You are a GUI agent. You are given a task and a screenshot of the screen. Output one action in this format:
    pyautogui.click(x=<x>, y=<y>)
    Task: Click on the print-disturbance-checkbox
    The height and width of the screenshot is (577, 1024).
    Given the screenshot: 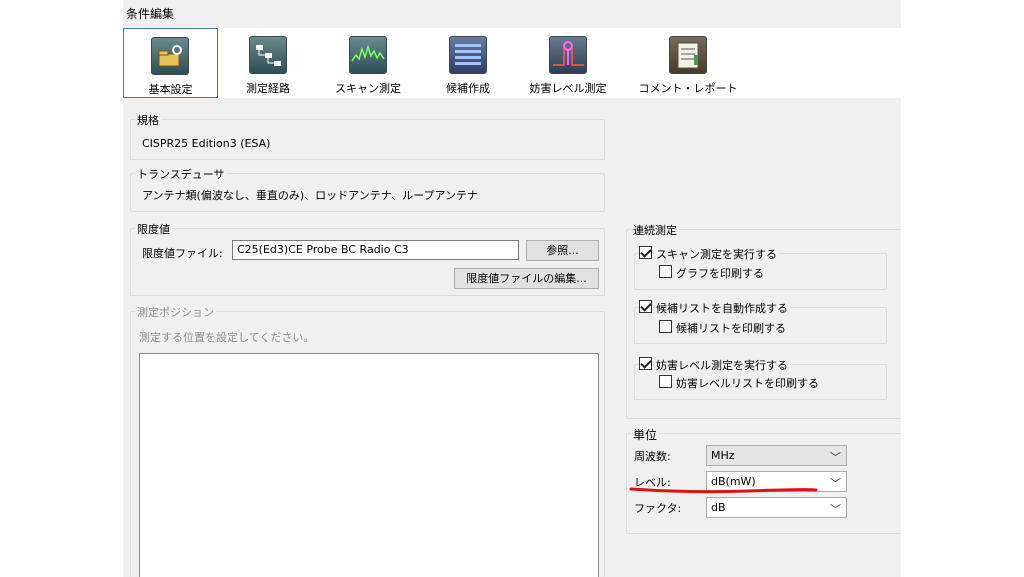 What is the action you would take?
    pyautogui.click(x=665, y=381)
    